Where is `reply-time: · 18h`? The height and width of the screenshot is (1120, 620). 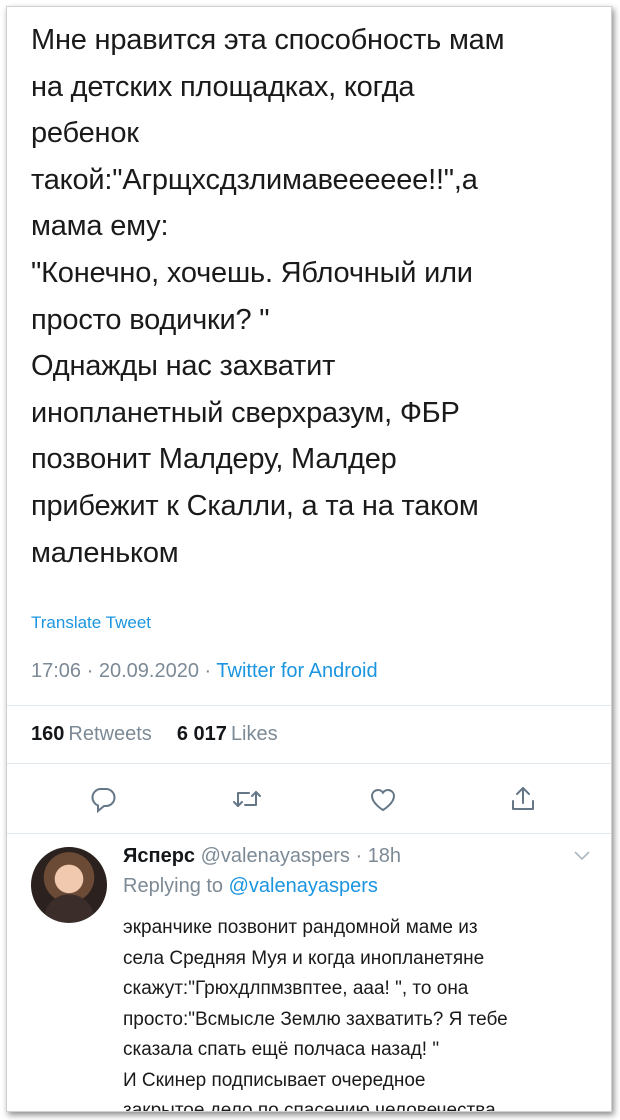 reply-time: · 18h is located at coordinates (378, 856).